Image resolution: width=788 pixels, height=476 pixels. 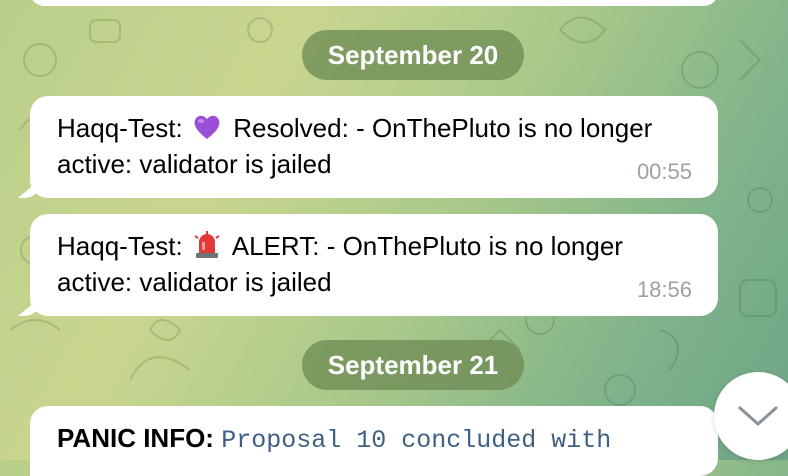 I want to click on message-status: Resolved:, so click(x=291, y=128).